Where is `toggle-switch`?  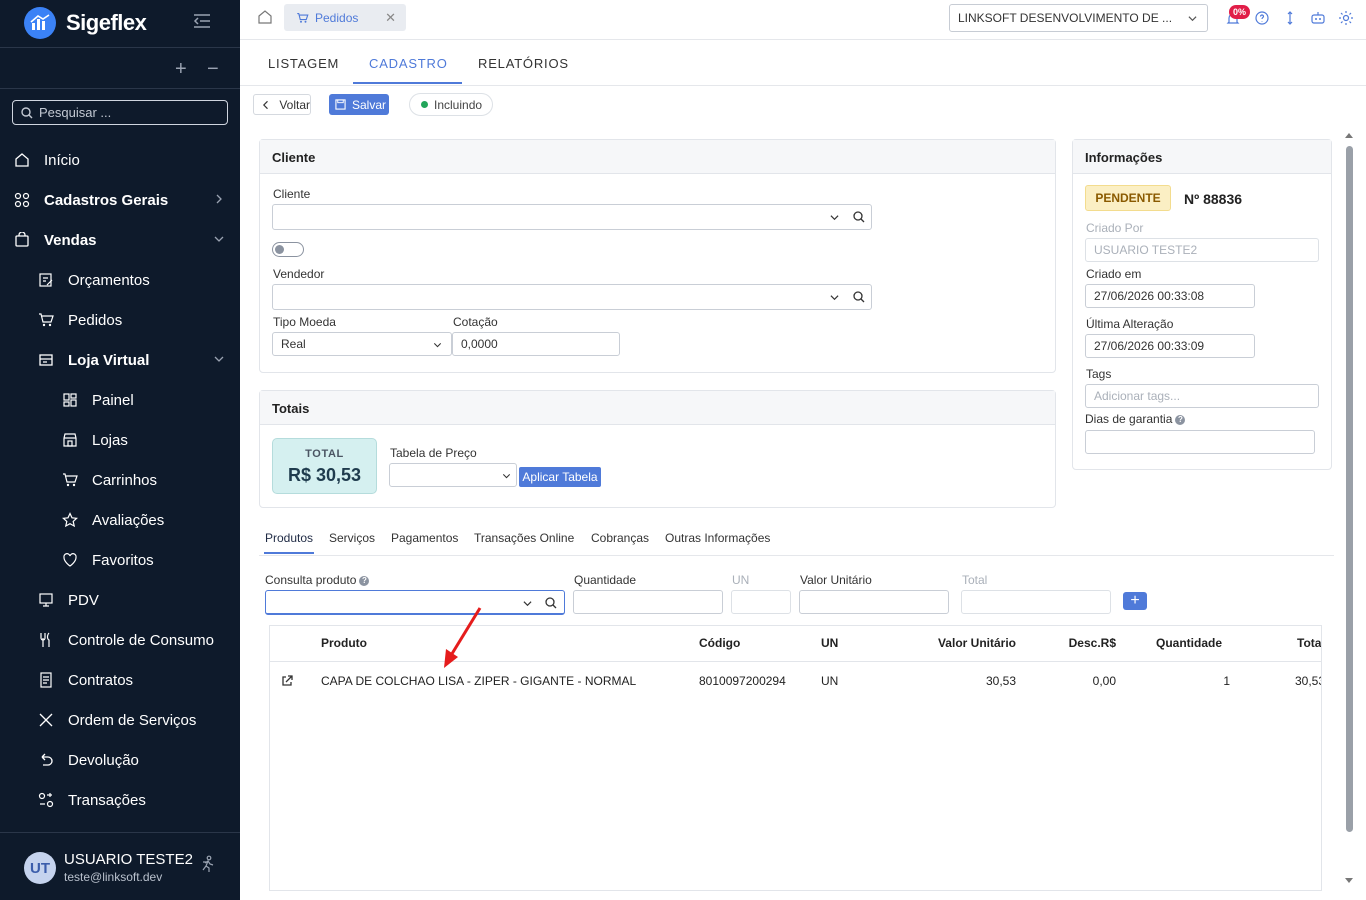 toggle-switch is located at coordinates (288, 249).